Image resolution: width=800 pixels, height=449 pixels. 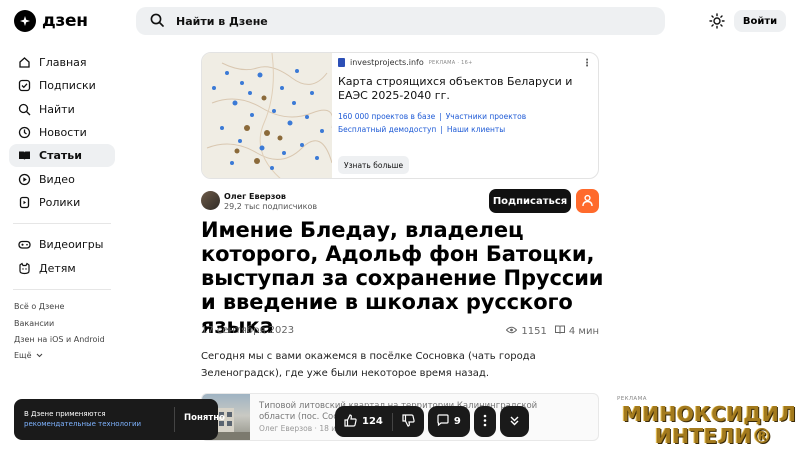 What do you see at coordinates (222, 21) in the screenshot?
I see `search-placeholder: Найти в Дзене` at bounding box center [222, 21].